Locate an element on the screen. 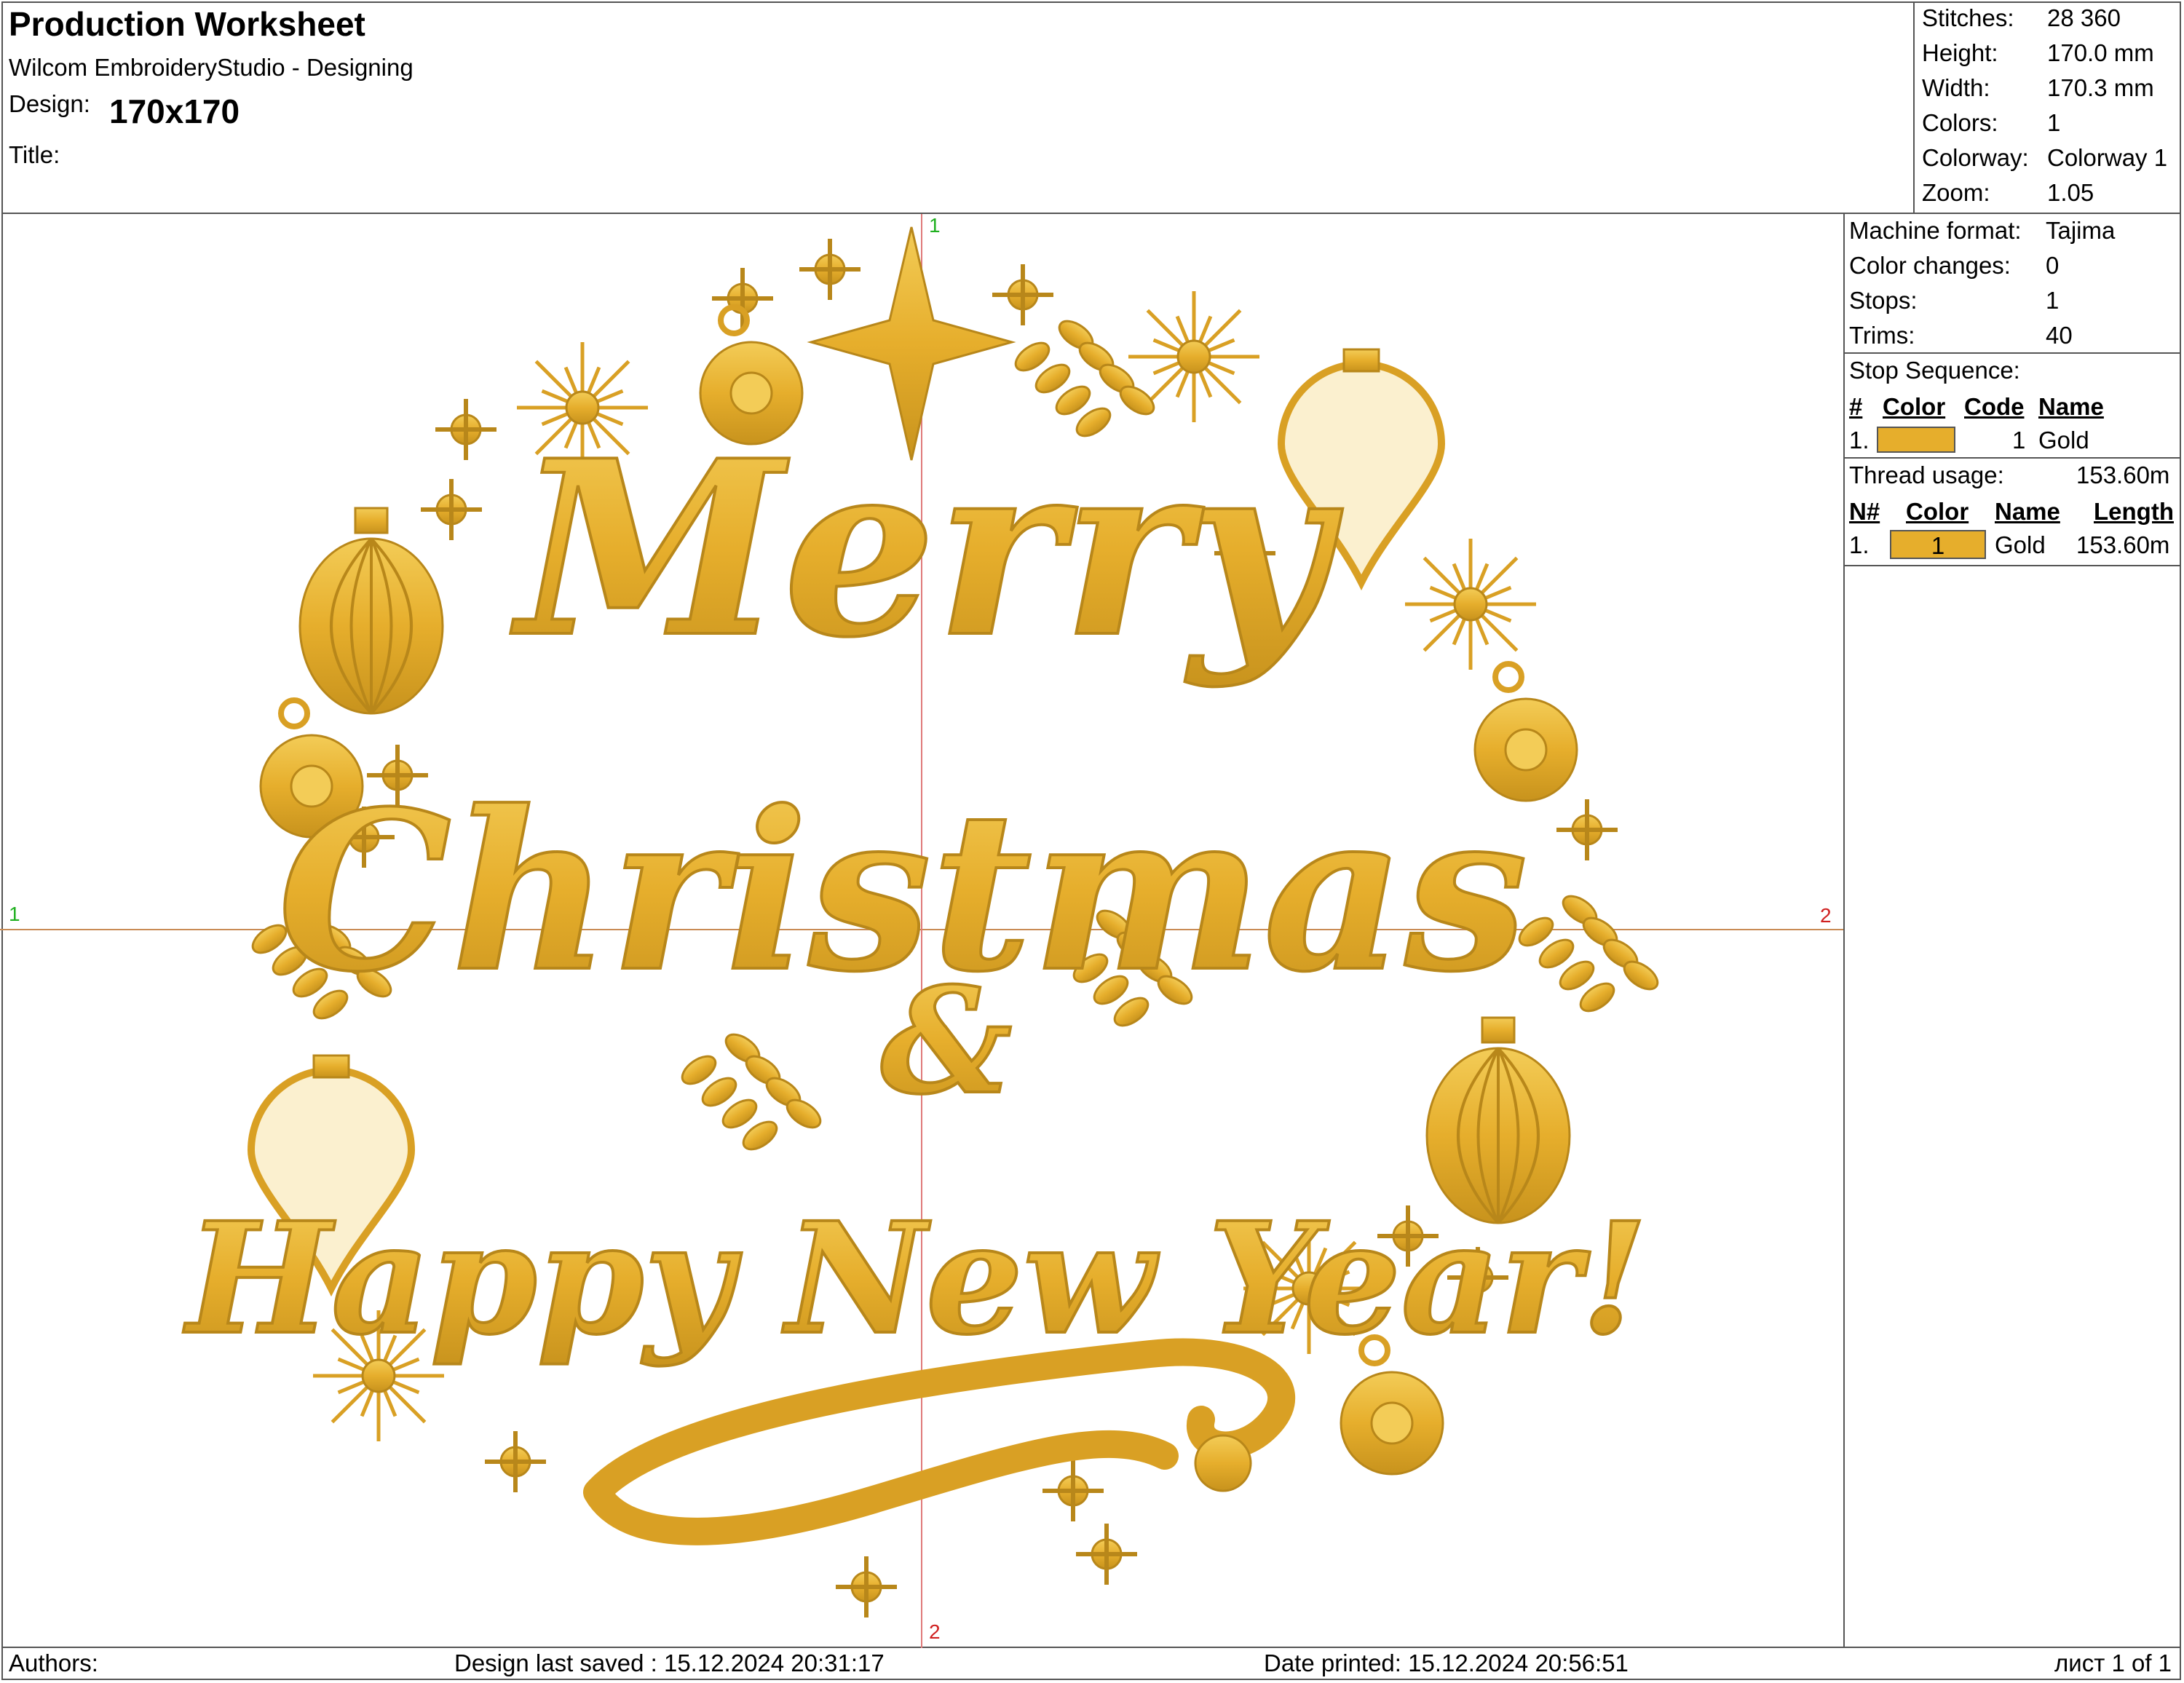 This screenshot has height=1683, width=2184. design-text-happy-new-year: Happy New Year! is located at coordinates (915, 1279).